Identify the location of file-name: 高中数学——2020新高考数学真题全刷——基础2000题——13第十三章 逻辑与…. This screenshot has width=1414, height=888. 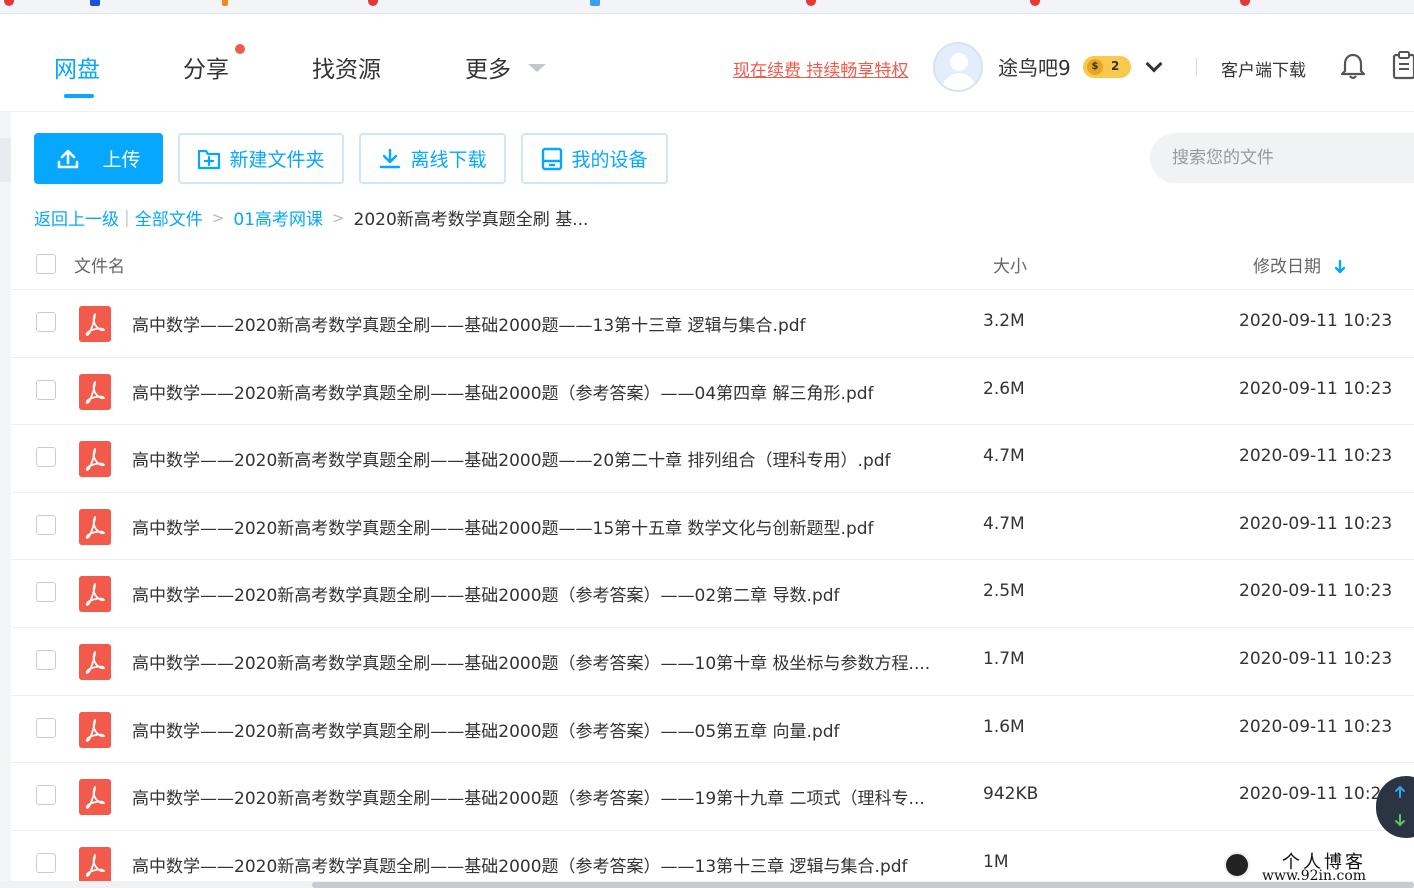
(469, 323).